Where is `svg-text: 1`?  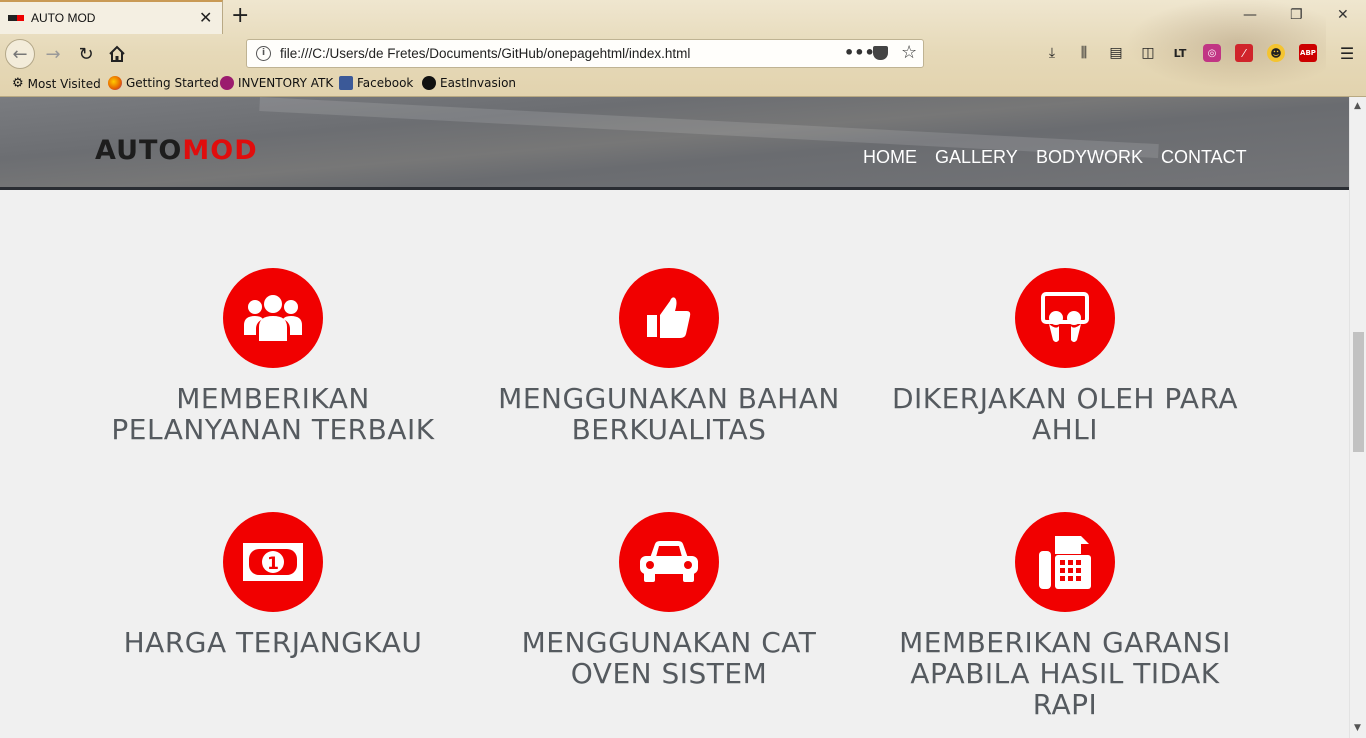 svg-text: 1 is located at coordinates (273, 564).